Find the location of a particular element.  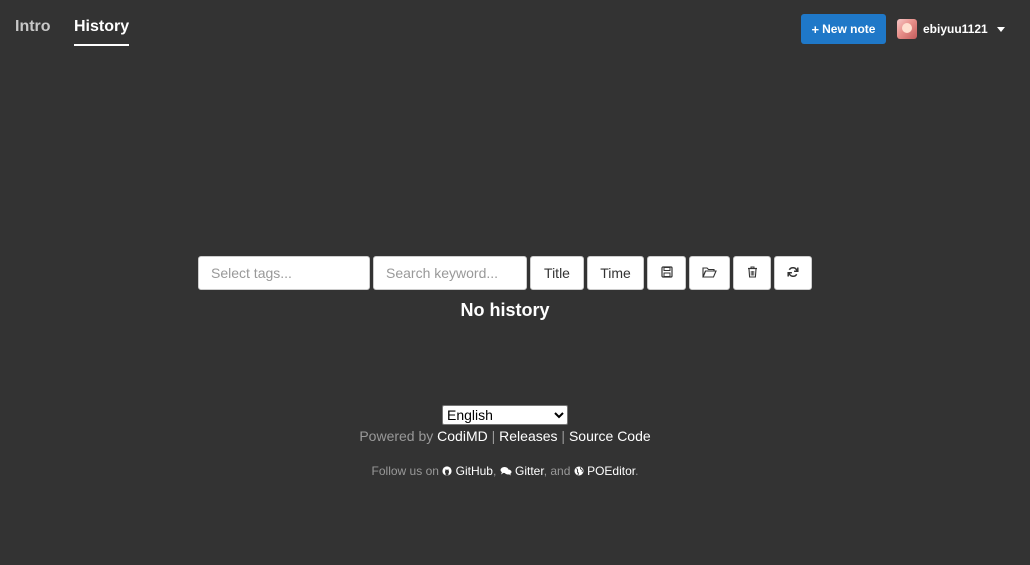

clear-history-button is located at coordinates (752, 273).